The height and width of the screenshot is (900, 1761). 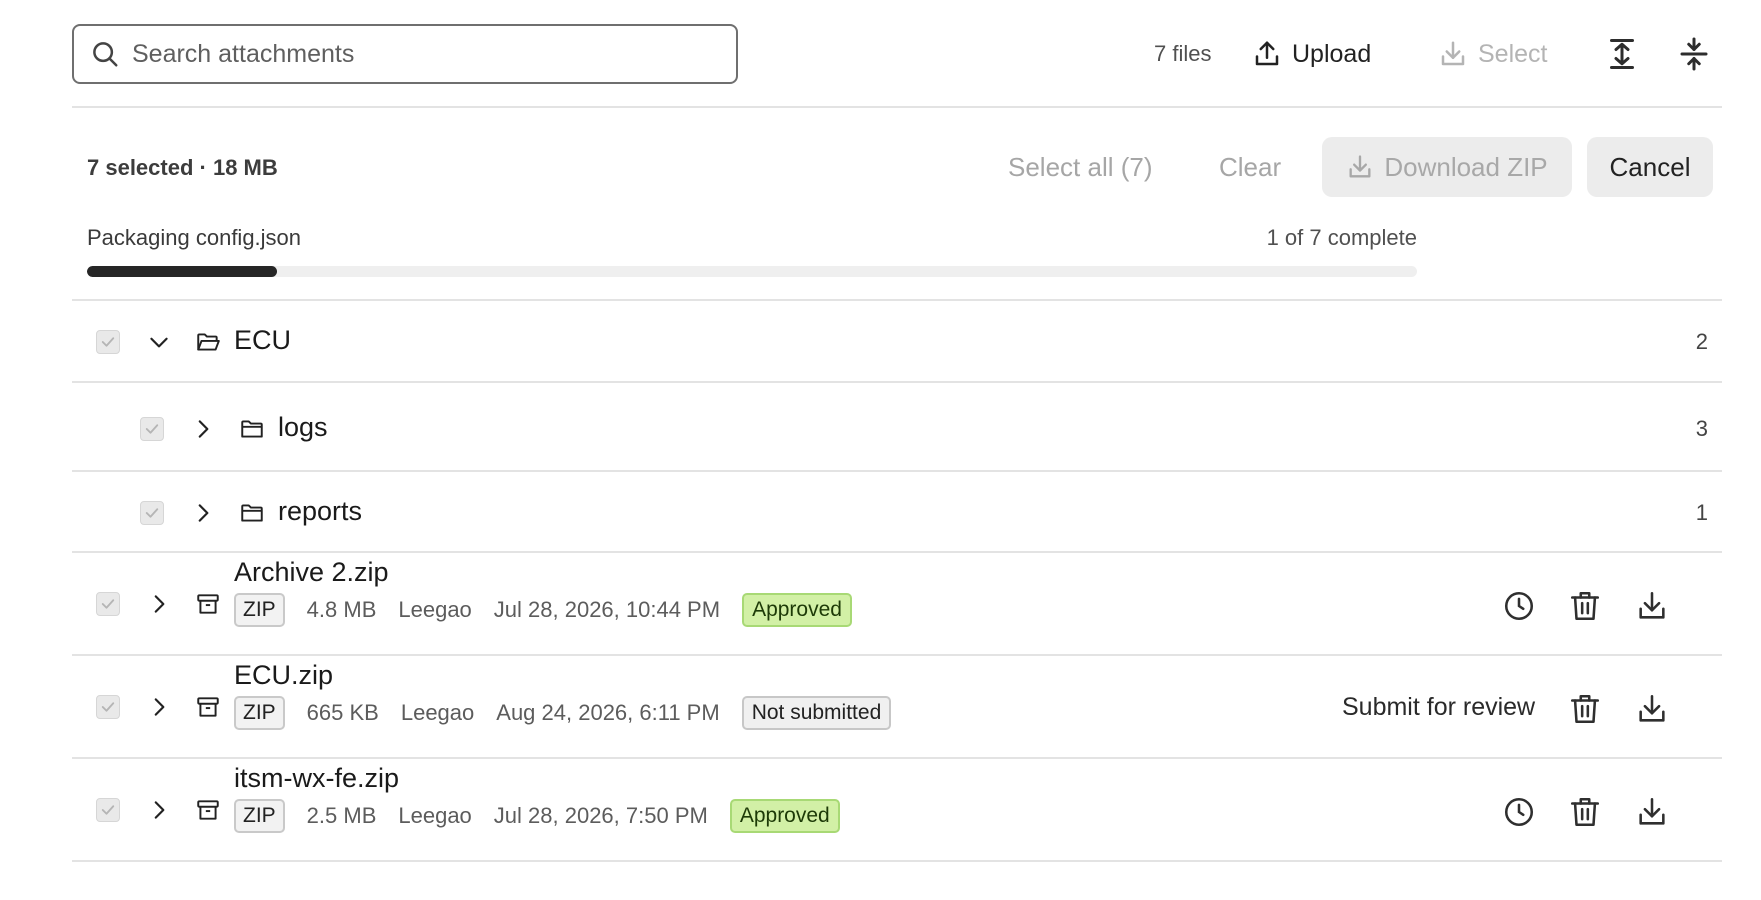 What do you see at coordinates (1438, 707) in the screenshot?
I see `submit-for-review-button: Submit for review` at bounding box center [1438, 707].